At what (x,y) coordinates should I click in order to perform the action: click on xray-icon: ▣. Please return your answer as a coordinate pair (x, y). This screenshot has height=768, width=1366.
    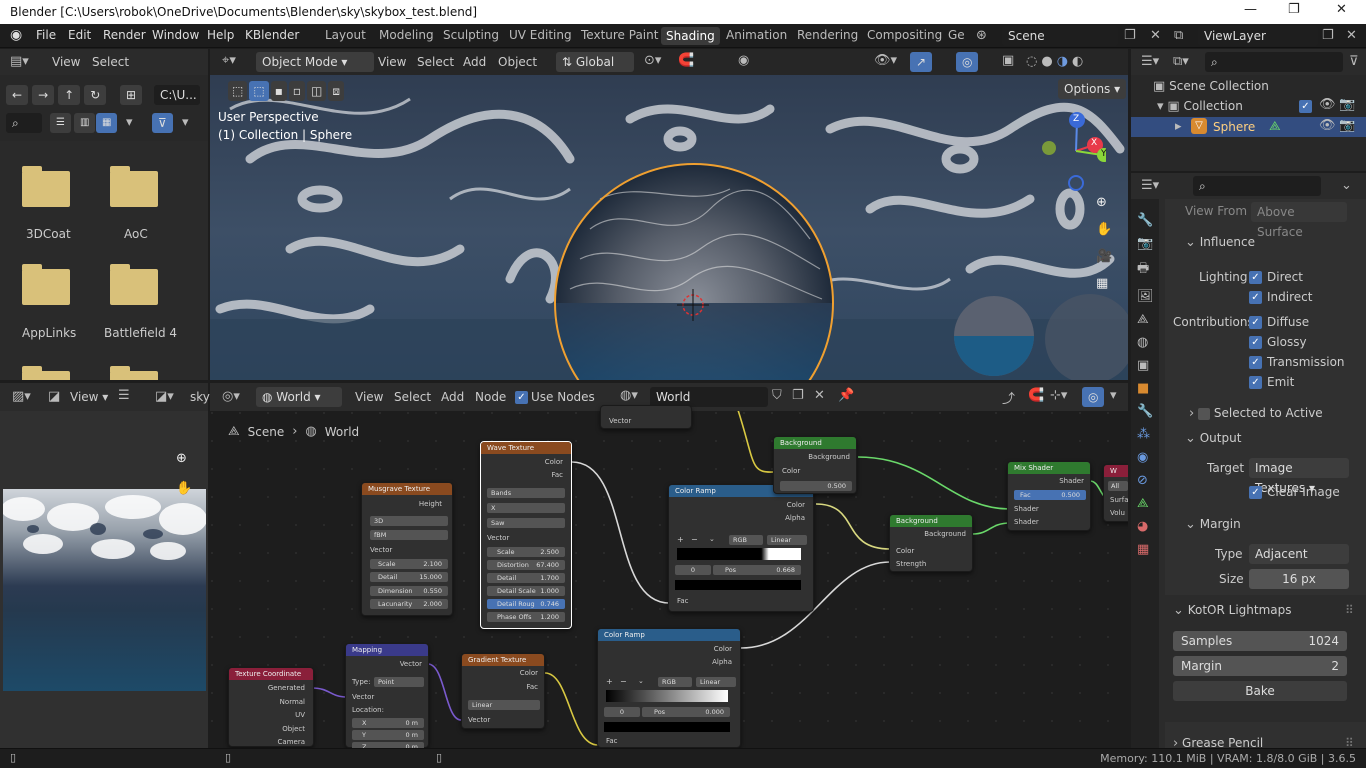
    Looking at the image, I should click on (1008, 60).